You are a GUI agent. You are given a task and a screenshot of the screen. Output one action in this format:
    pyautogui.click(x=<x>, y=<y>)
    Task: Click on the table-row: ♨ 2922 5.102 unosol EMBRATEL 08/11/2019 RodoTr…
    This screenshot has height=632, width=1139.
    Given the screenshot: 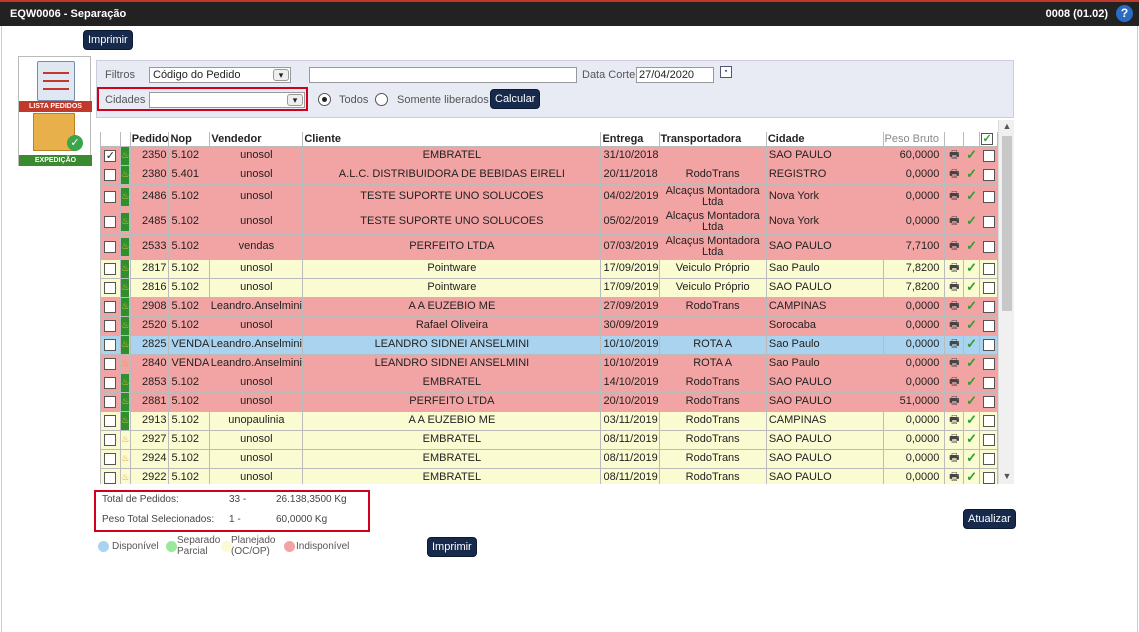 What is the action you would take?
    pyautogui.click(x=549, y=475)
    